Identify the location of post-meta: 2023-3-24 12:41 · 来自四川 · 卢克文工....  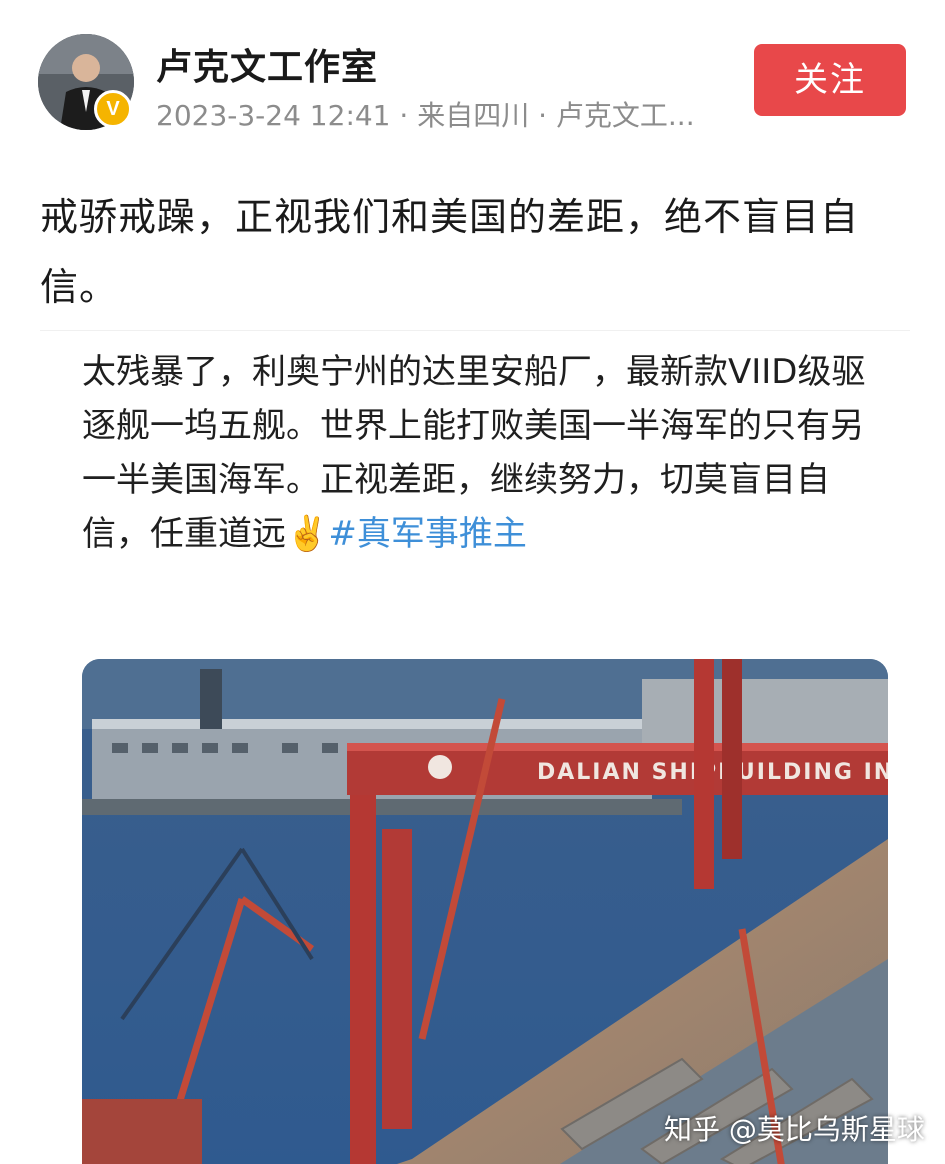
(425, 115).